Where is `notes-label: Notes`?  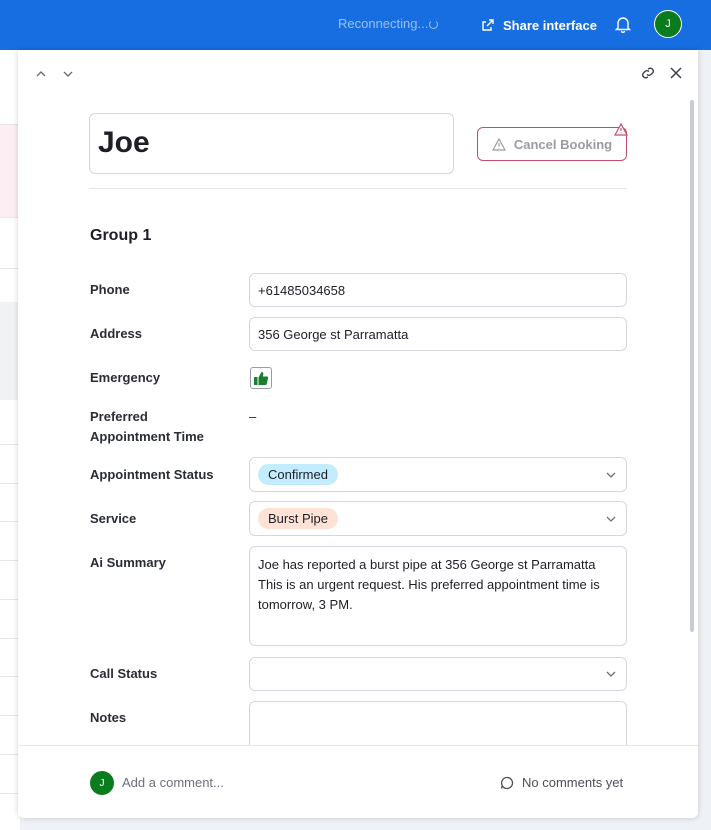
notes-label: Notes is located at coordinates (108, 717).